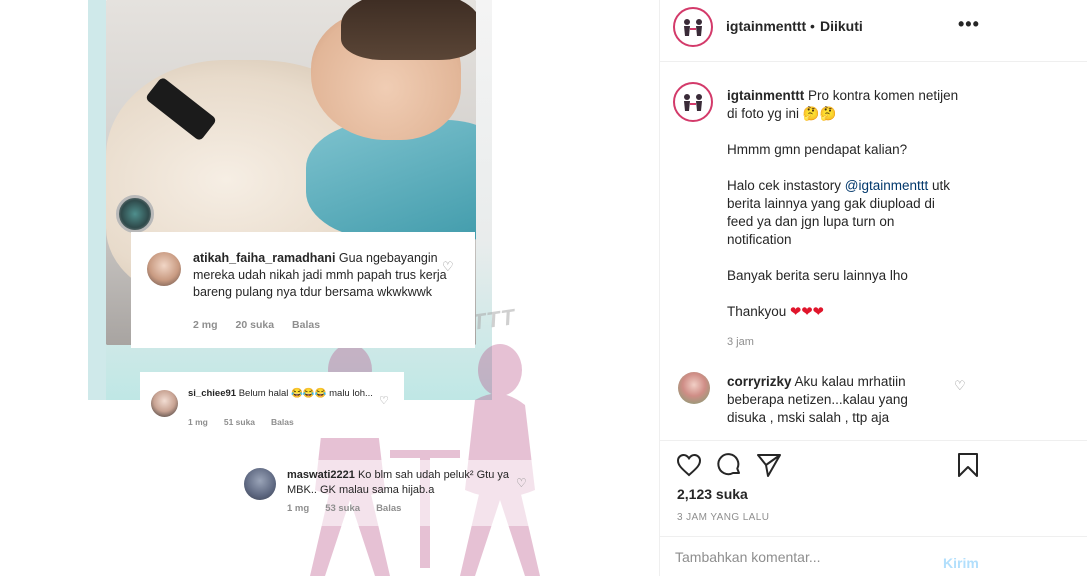  I want to click on bookmark-icon, so click(968, 465).